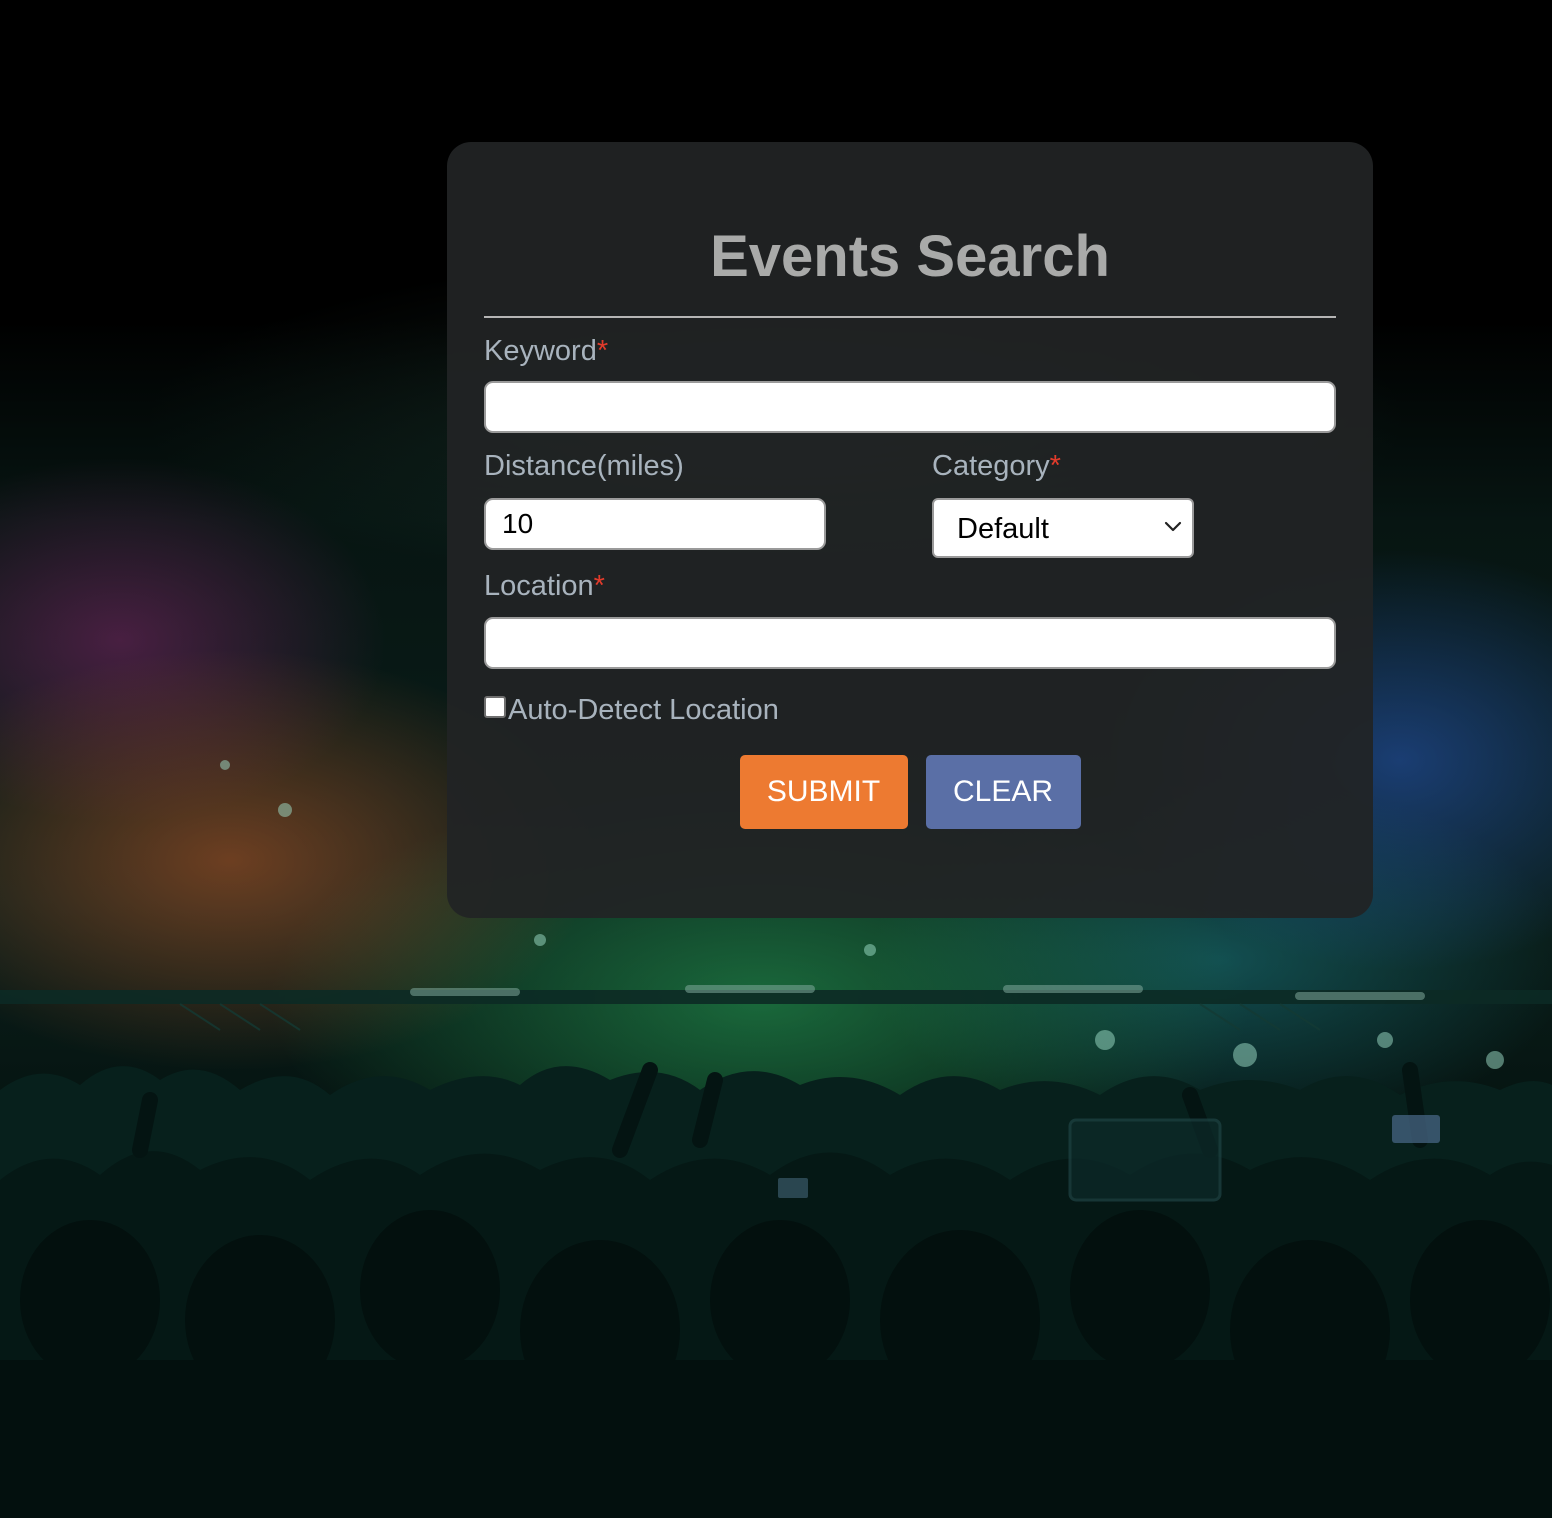 This screenshot has width=1552, height=1518. I want to click on title-divider, so click(910, 317).